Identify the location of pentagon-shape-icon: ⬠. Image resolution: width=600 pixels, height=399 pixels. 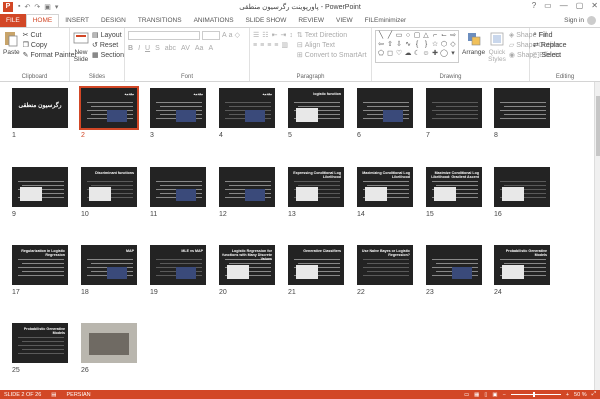
(381, 54).